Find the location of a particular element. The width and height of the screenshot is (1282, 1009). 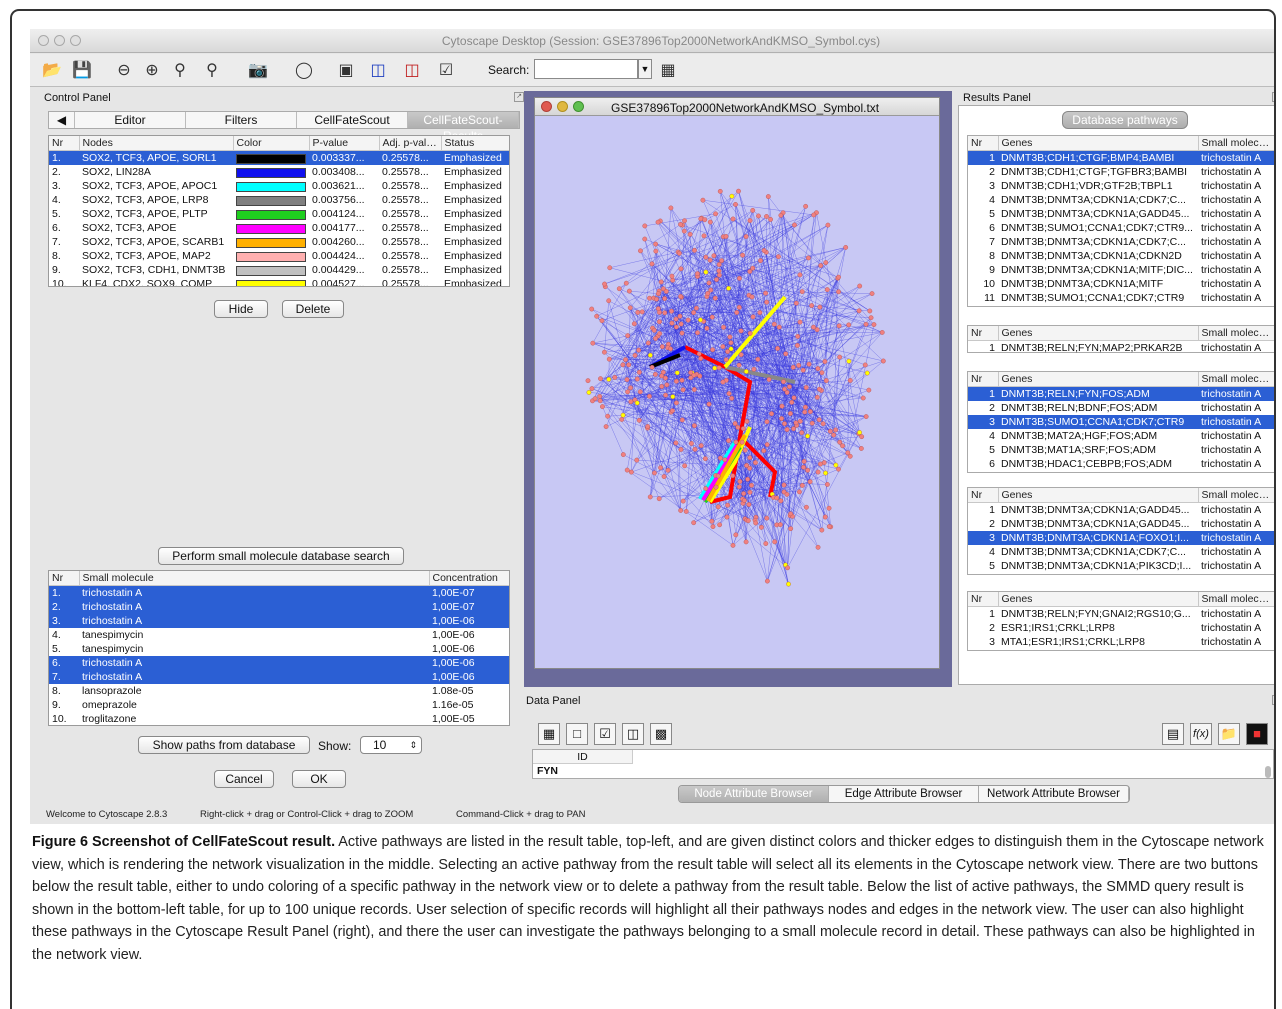

search-dropdown-button: ▼ is located at coordinates (645, 69).